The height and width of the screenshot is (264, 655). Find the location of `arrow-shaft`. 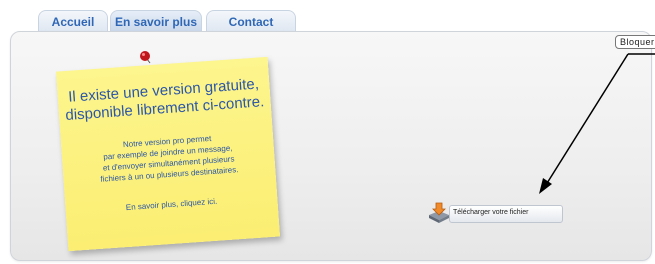

arrow-shaft is located at coordinates (586, 121).